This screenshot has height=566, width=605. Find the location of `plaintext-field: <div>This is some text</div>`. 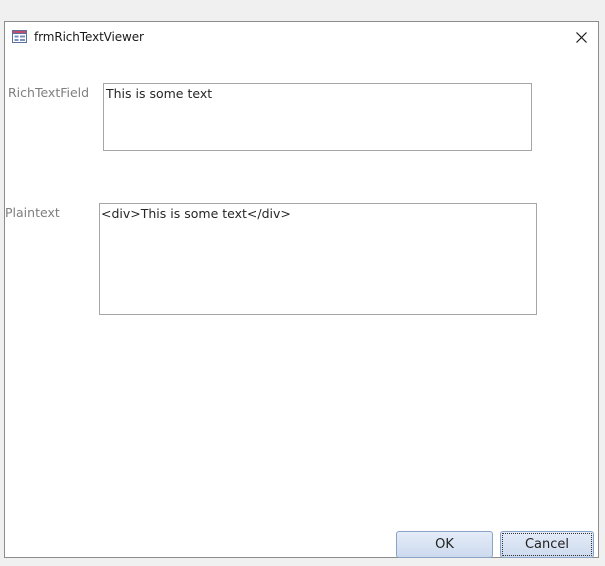

plaintext-field: <div>This is some text</div> is located at coordinates (318, 259).